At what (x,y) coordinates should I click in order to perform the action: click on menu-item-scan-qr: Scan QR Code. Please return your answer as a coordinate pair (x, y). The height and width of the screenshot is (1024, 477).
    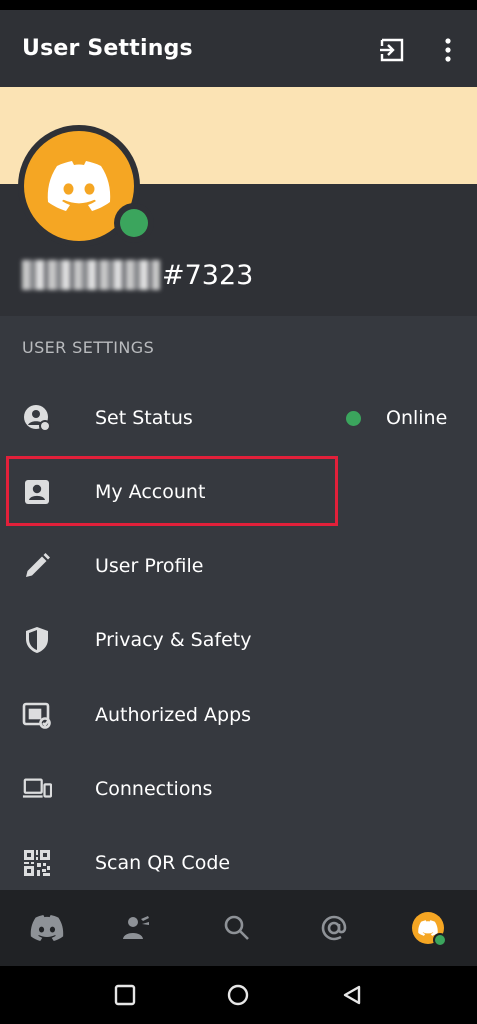
    Looking at the image, I should click on (238, 863).